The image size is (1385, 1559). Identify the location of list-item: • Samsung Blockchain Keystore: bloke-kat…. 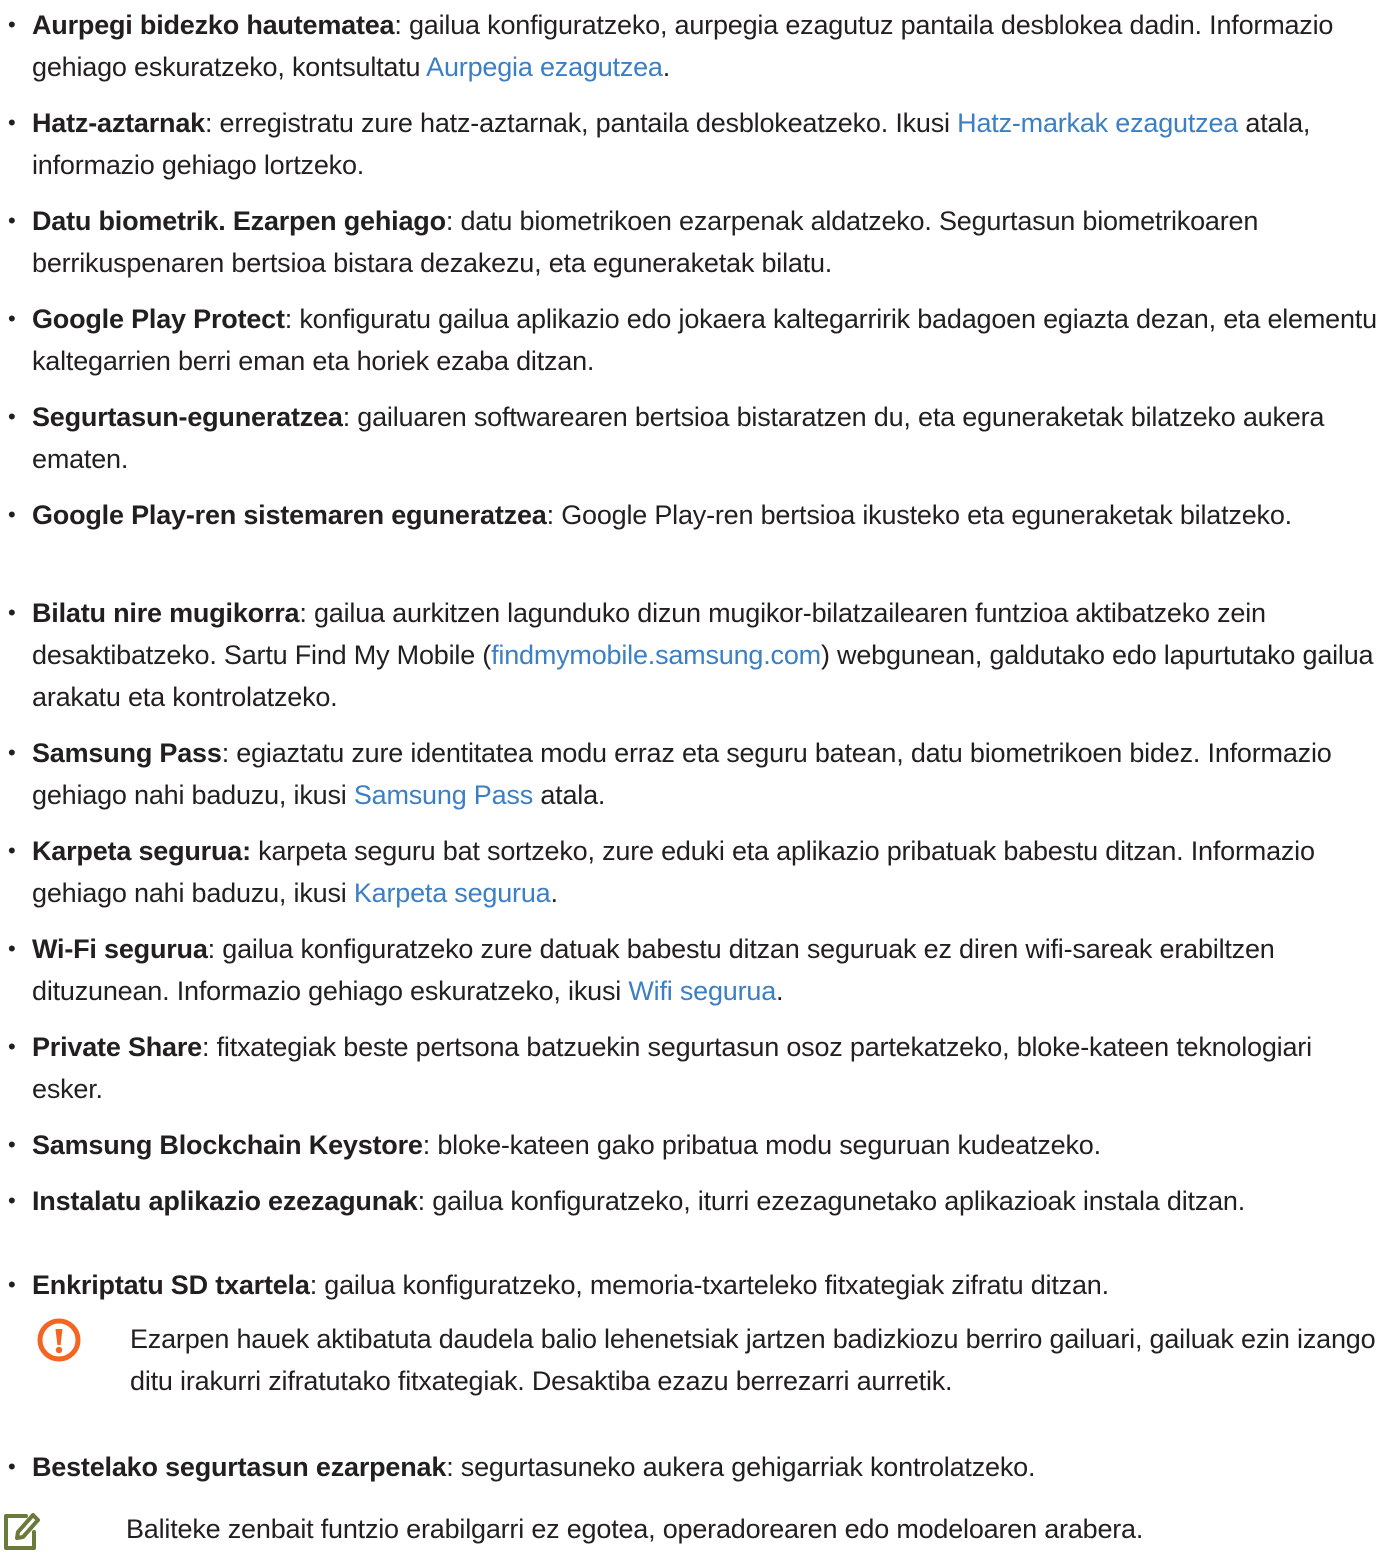
(694, 1145).